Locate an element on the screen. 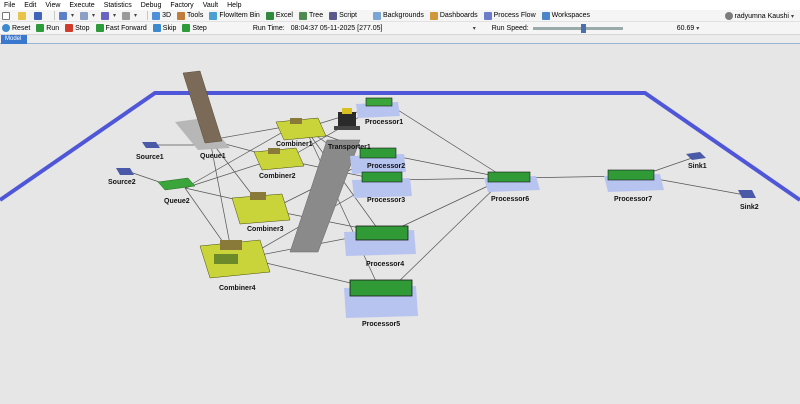 This screenshot has width=800, height=404. combiner3-object is located at coordinates (261, 208).